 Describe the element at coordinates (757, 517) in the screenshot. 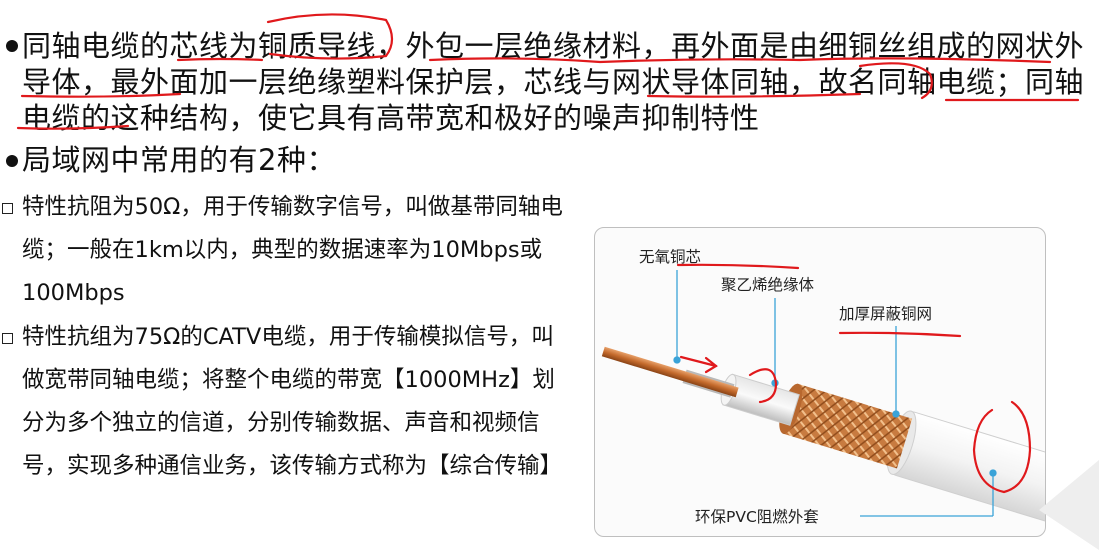

I see `label-pvc-jacket: 环保PVC阻燃外套` at that location.